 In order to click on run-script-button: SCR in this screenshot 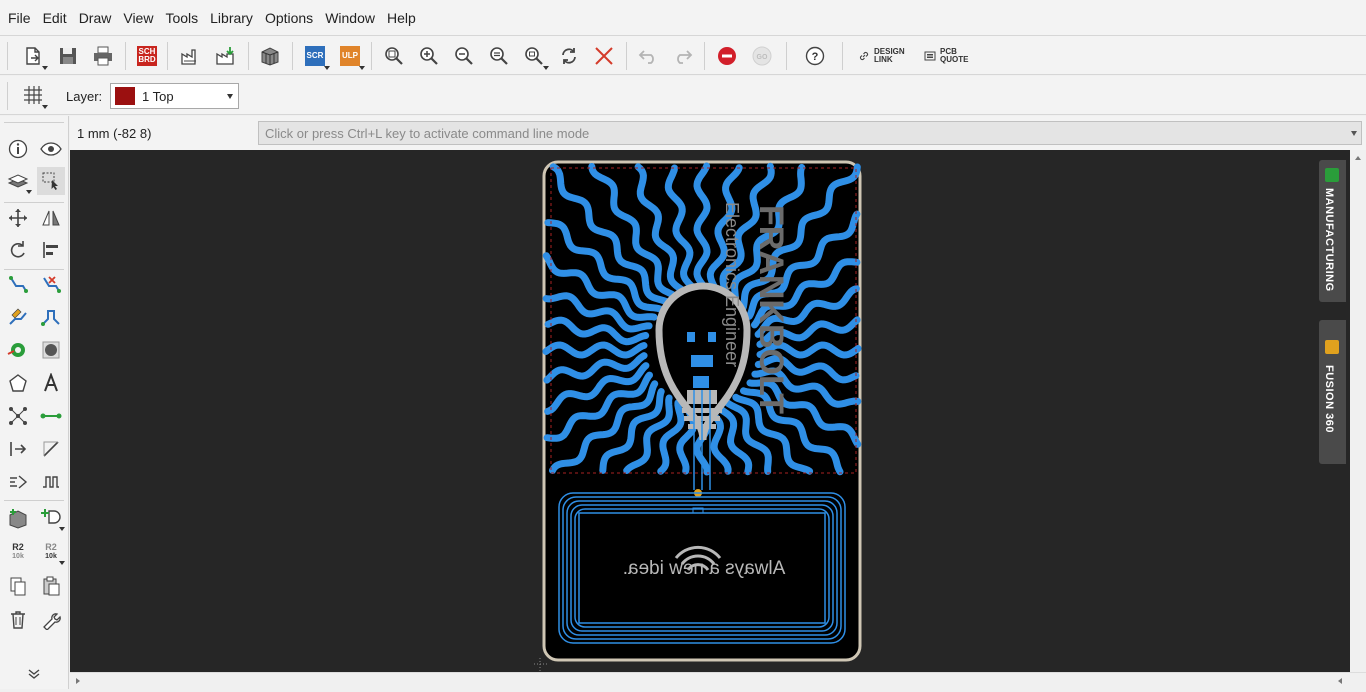, I will do `click(315, 56)`.